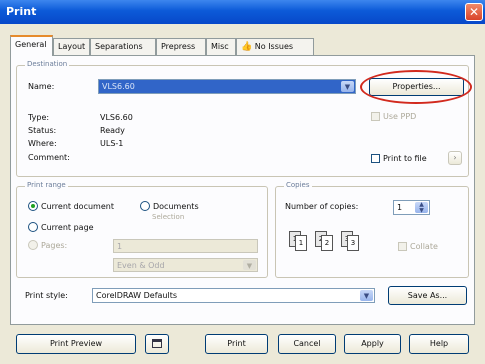 This screenshot has width=485, height=364. What do you see at coordinates (112, 130) in the screenshot?
I see `status-value: Ready` at bounding box center [112, 130].